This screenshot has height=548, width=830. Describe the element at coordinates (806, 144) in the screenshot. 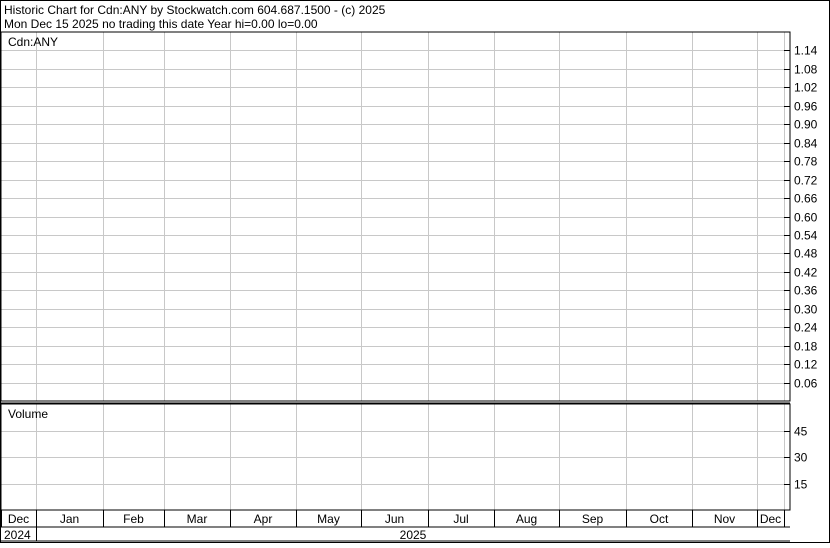

I see `price-tick-label: 0.84` at that location.